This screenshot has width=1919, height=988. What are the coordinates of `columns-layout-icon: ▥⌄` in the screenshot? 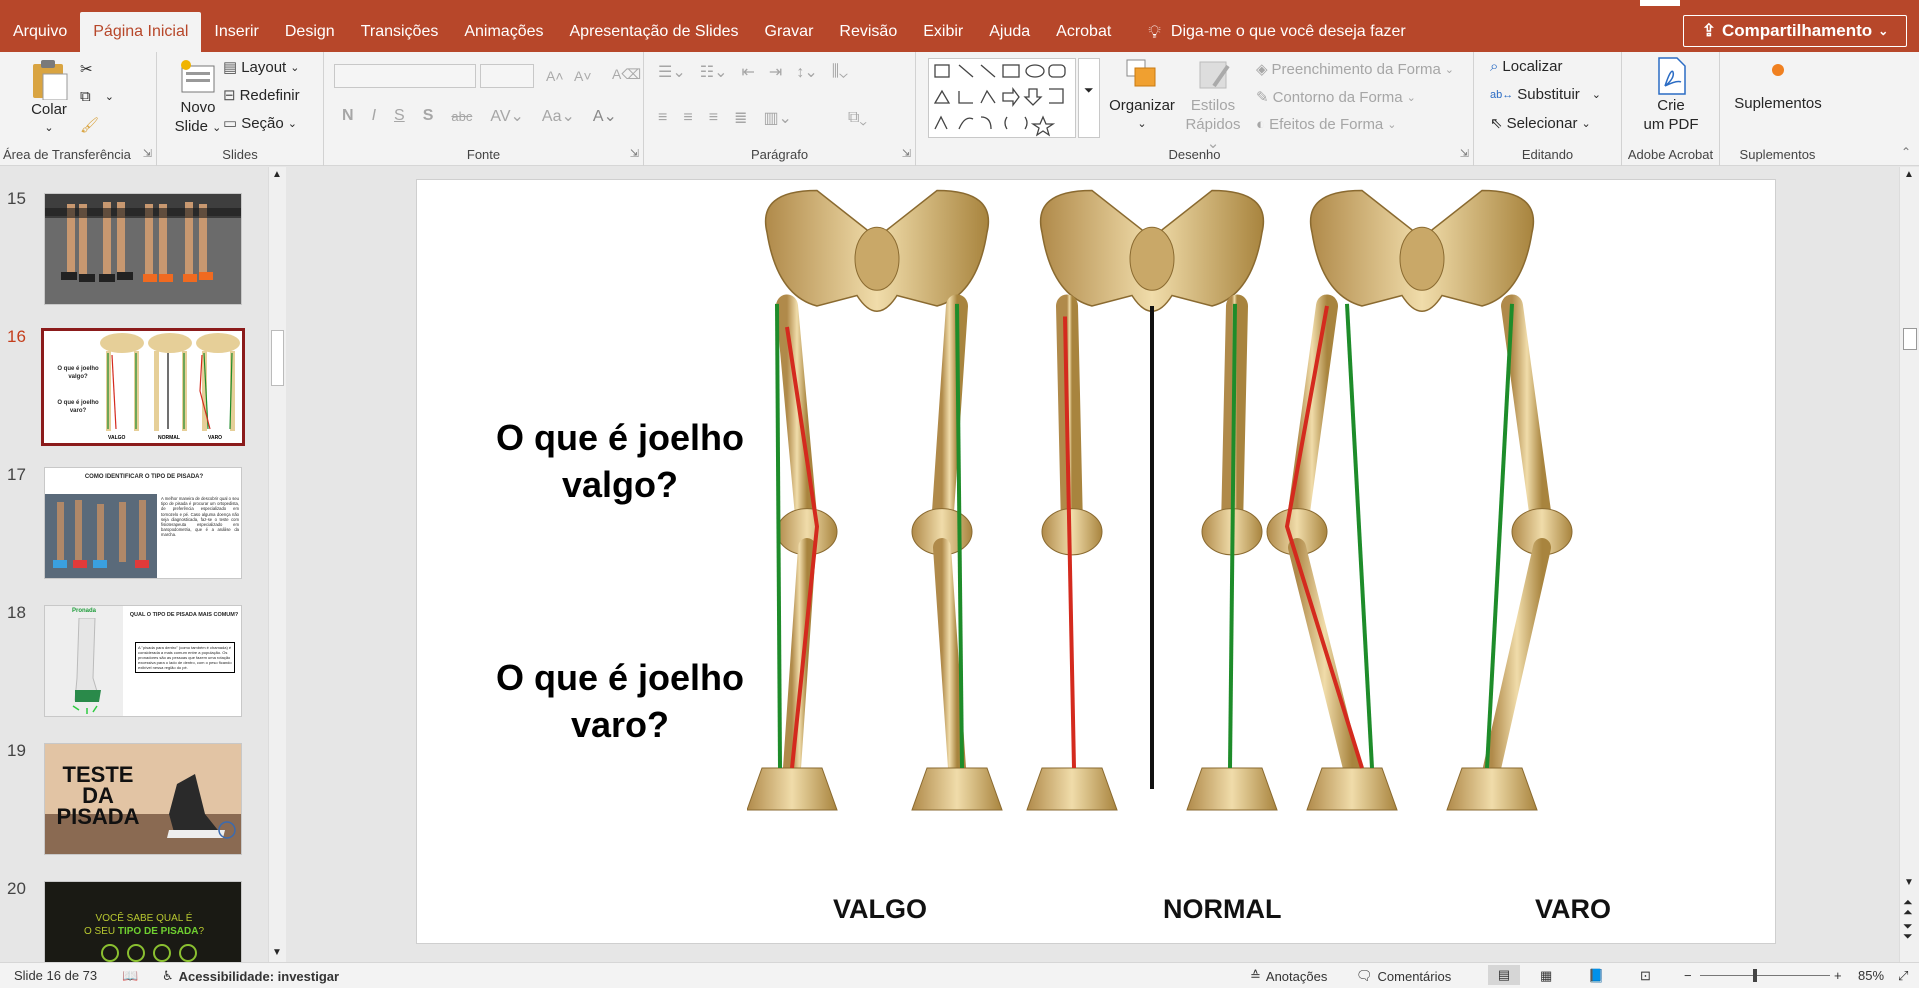 It's located at (777, 118).